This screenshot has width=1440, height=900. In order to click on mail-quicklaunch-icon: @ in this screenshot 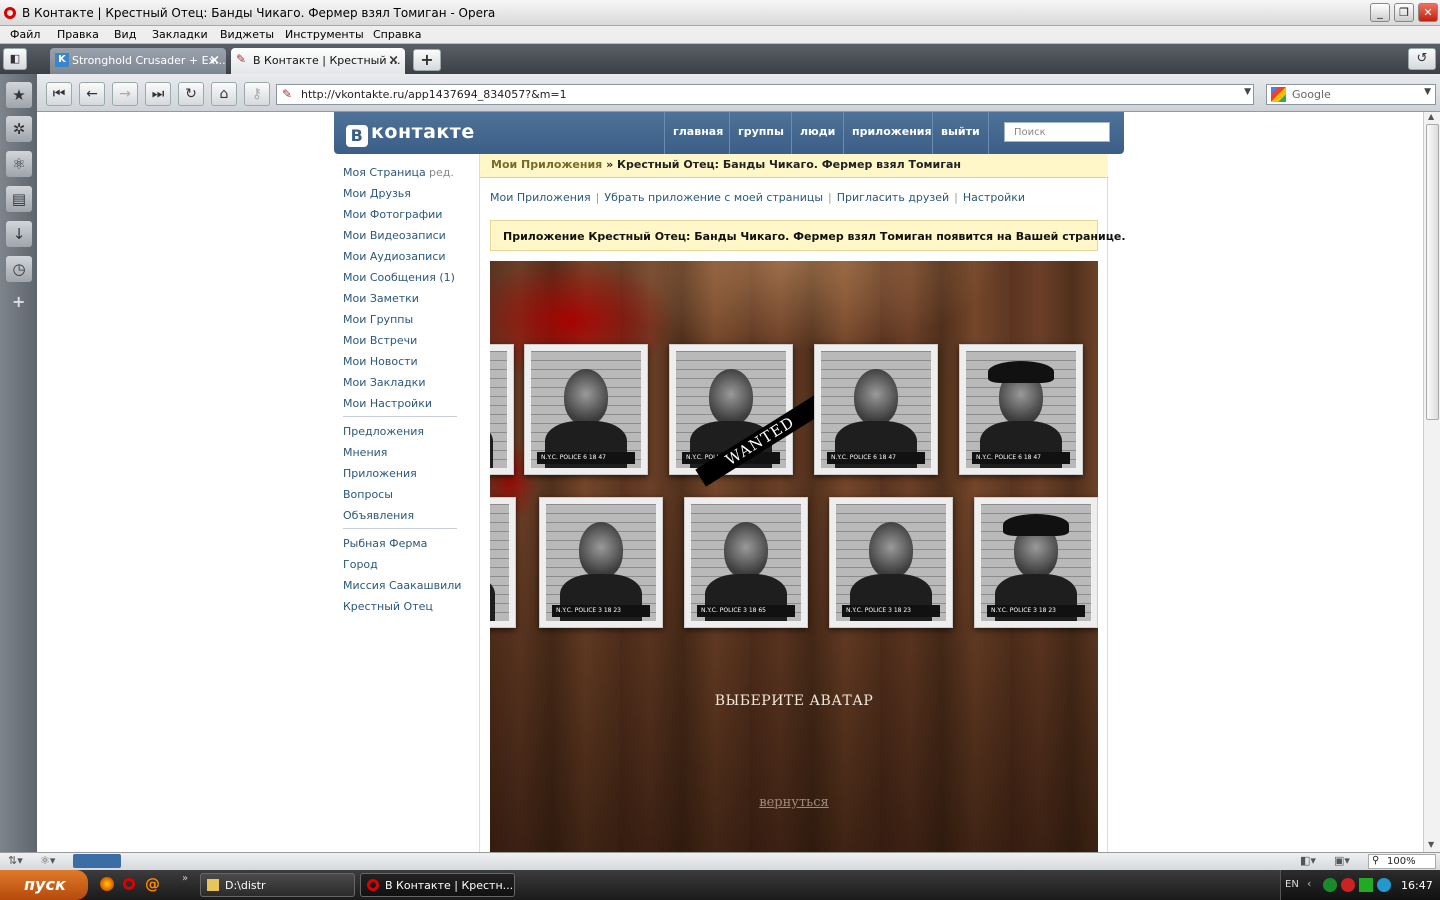, I will do `click(152, 884)`.